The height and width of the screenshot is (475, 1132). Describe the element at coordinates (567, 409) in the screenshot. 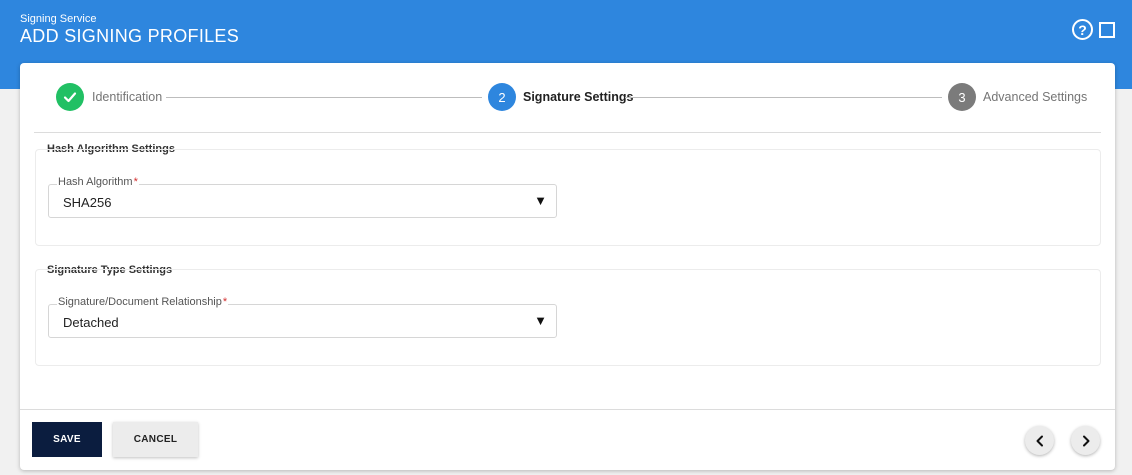

I see `footer-divider` at that location.